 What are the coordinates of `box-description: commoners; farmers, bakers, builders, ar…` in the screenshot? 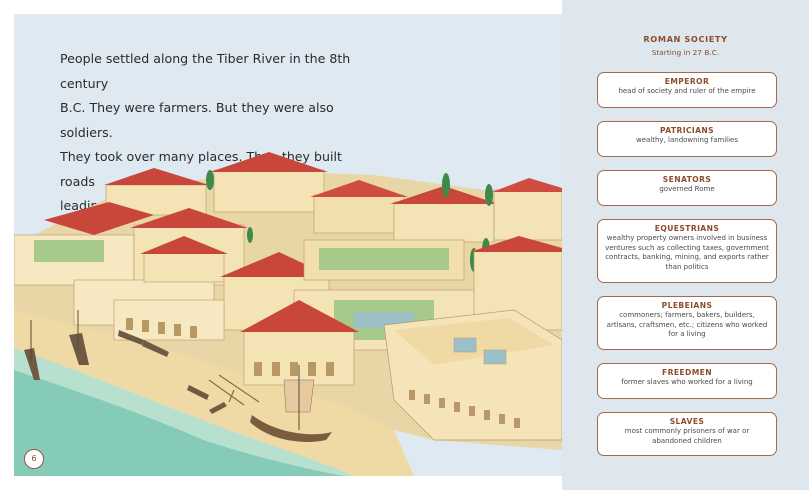 It's located at (687, 325).